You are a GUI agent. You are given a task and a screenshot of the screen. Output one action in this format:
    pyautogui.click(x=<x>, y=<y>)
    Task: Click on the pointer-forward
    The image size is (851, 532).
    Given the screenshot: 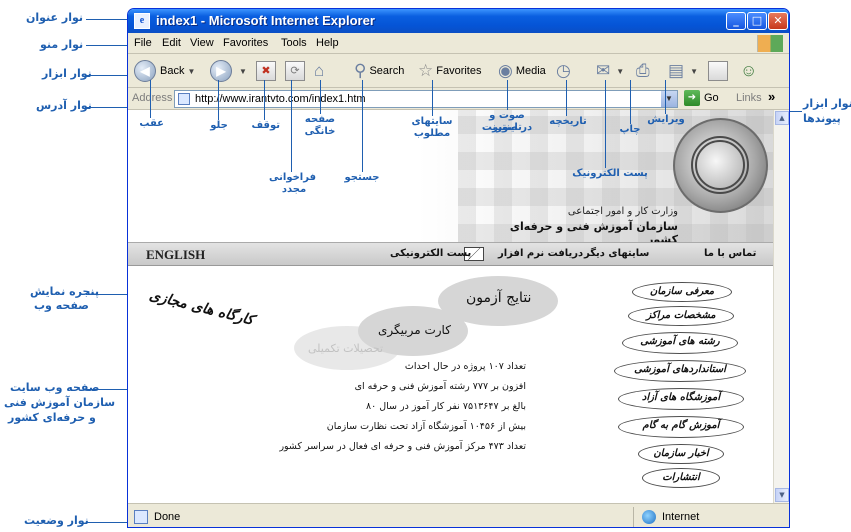 What is the action you would take?
    pyautogui.click(x=218, y=100)
    